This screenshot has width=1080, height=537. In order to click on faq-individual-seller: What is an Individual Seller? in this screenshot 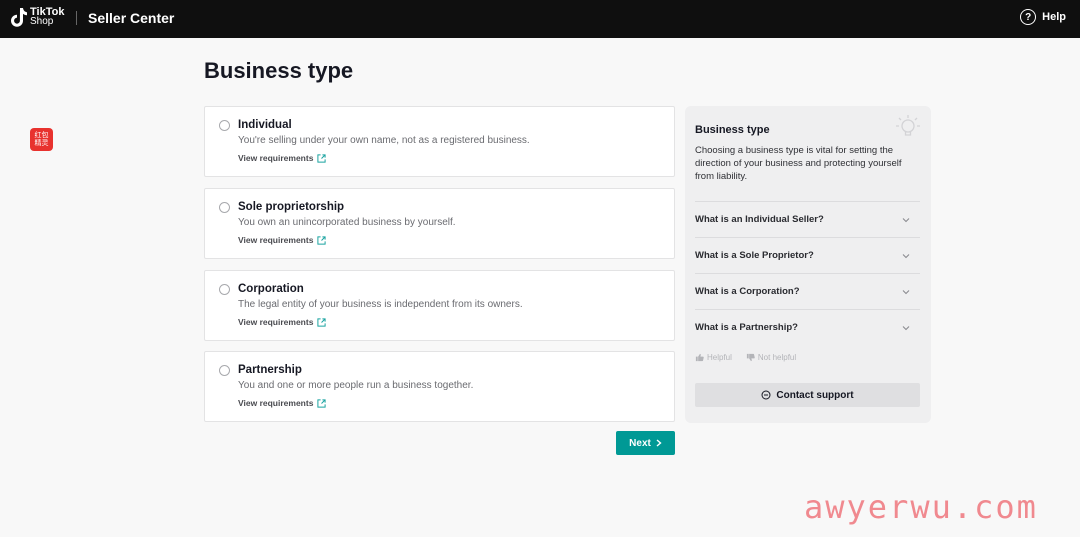, I will do `click(807, 219)`.